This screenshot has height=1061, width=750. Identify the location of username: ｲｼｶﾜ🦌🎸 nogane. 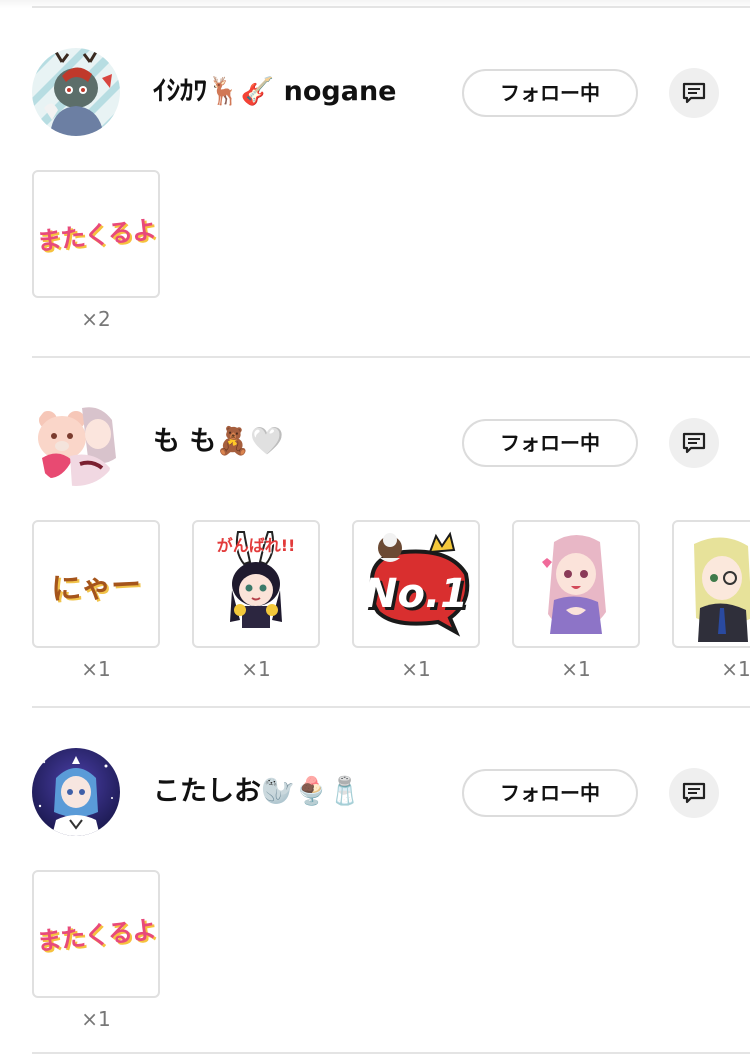
(275, 92).